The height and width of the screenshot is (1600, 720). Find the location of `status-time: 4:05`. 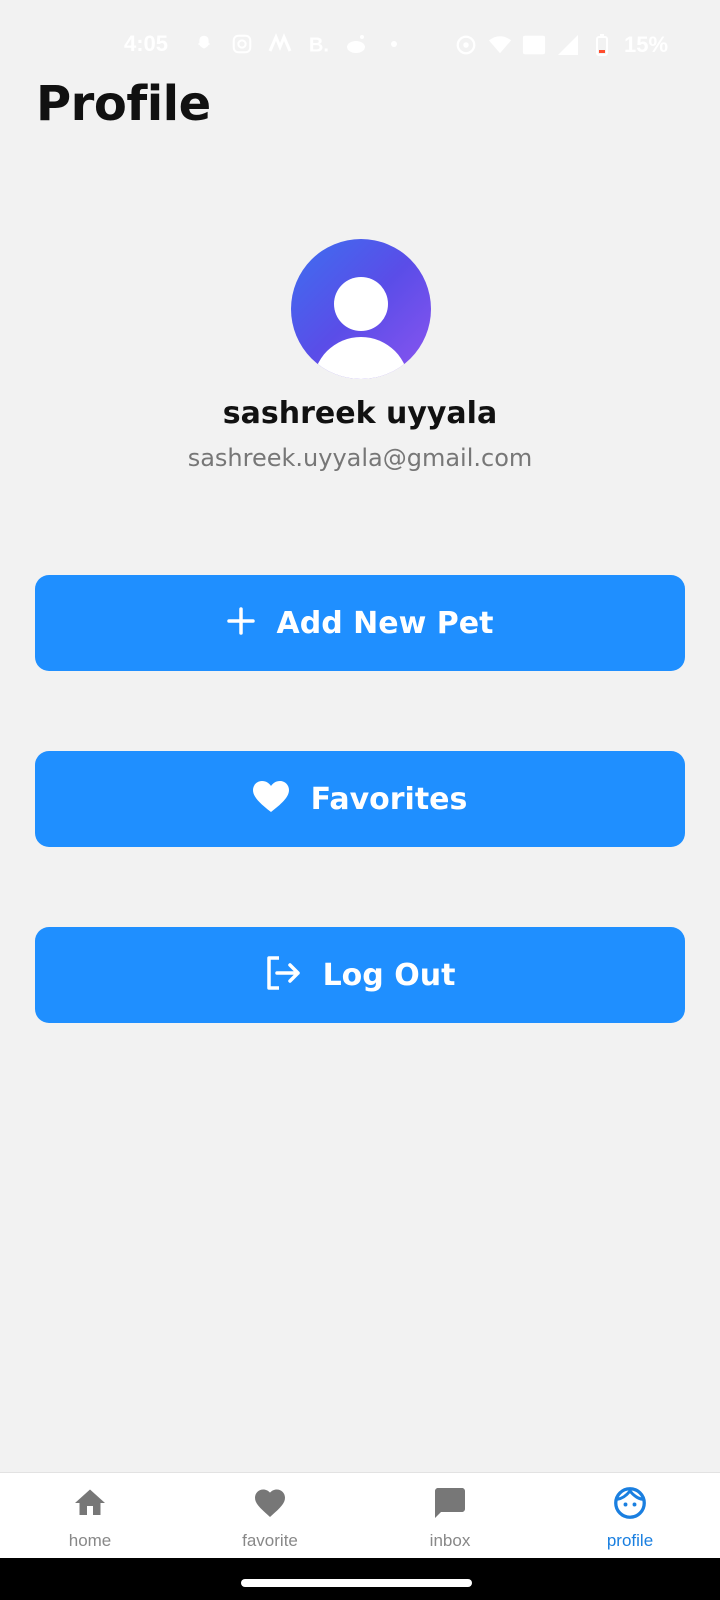

status-time: 4:05 is located at coordinates (146, 43).